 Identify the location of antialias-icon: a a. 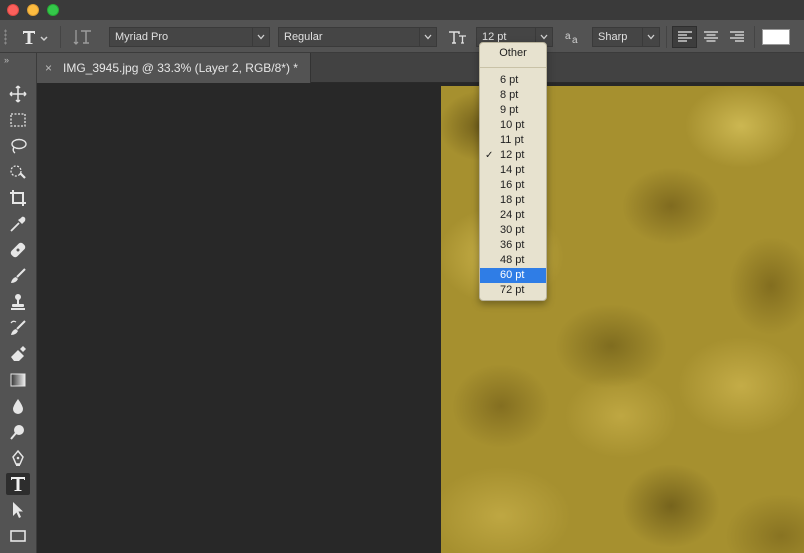
(573, 37).